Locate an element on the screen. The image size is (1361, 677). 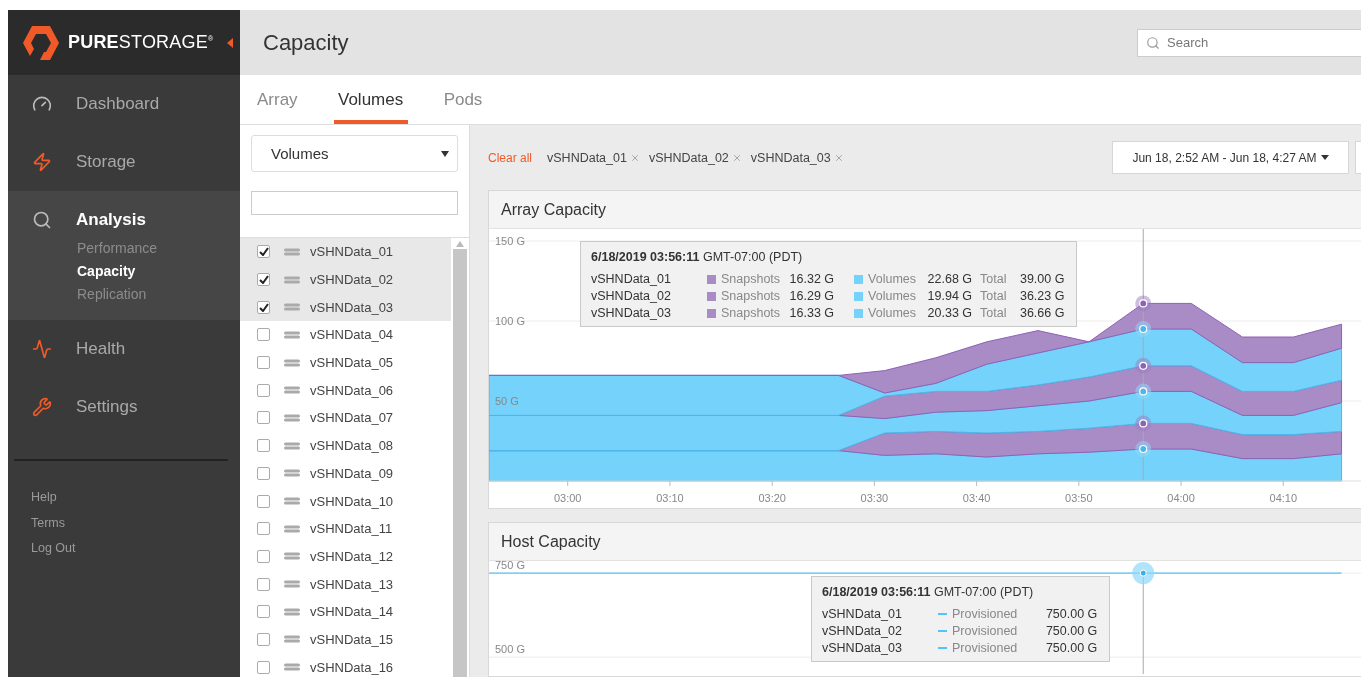
volume-name: vSHNData_08 is located at coordinates (352, 446).